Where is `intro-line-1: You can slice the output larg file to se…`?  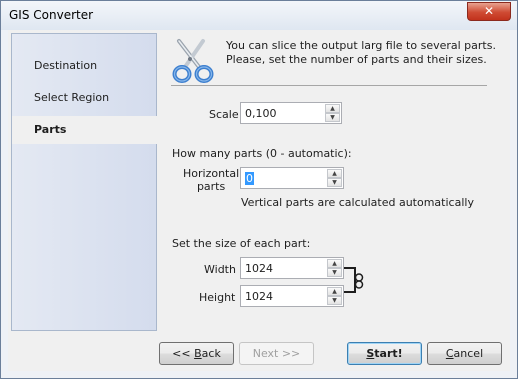
intro-line-1: You can slice the output larg file to se… is located at coordinates (361, 45).